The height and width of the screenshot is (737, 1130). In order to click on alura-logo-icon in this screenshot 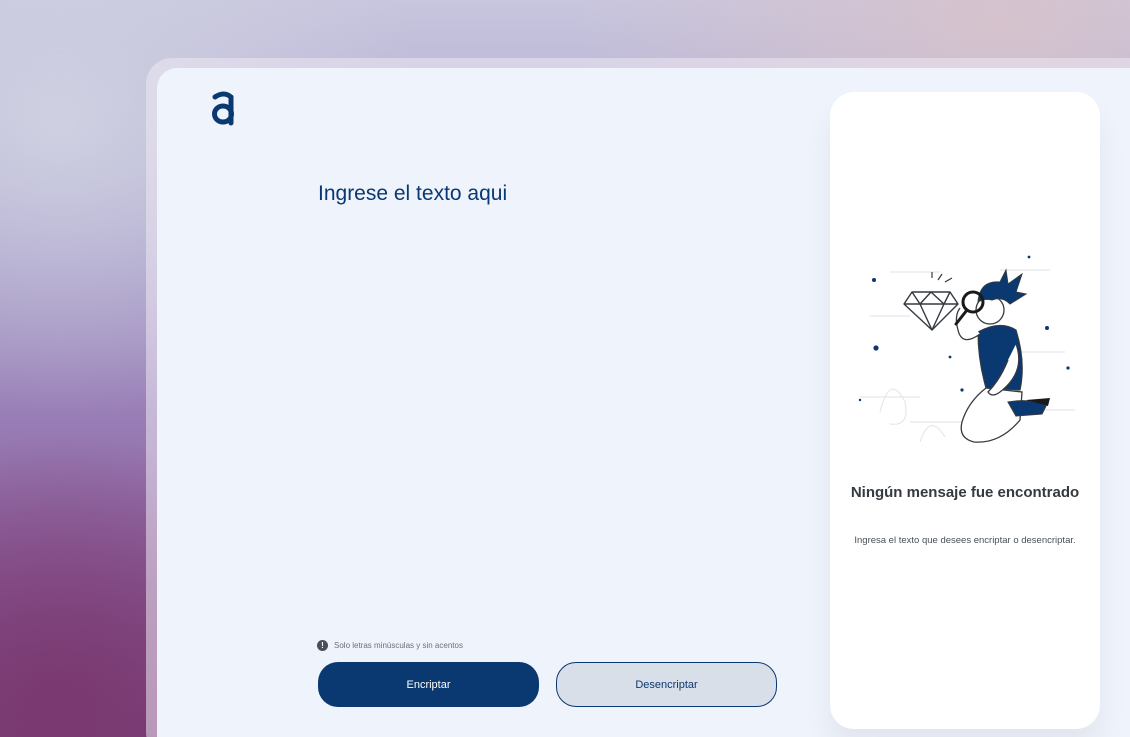, I will do `click(223, 108)`.